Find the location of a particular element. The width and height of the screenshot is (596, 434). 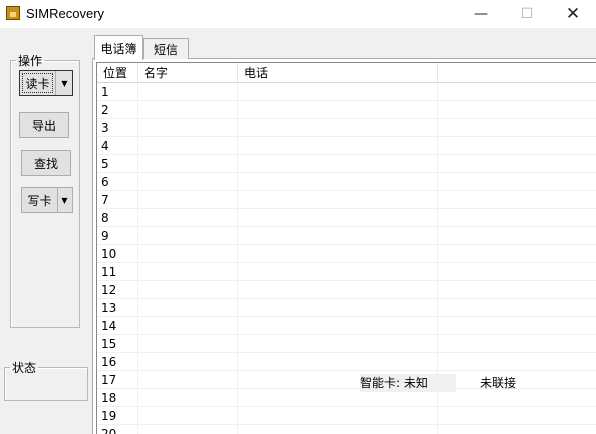

window-title: SIMRecovery is located at coordinates (65, 13).